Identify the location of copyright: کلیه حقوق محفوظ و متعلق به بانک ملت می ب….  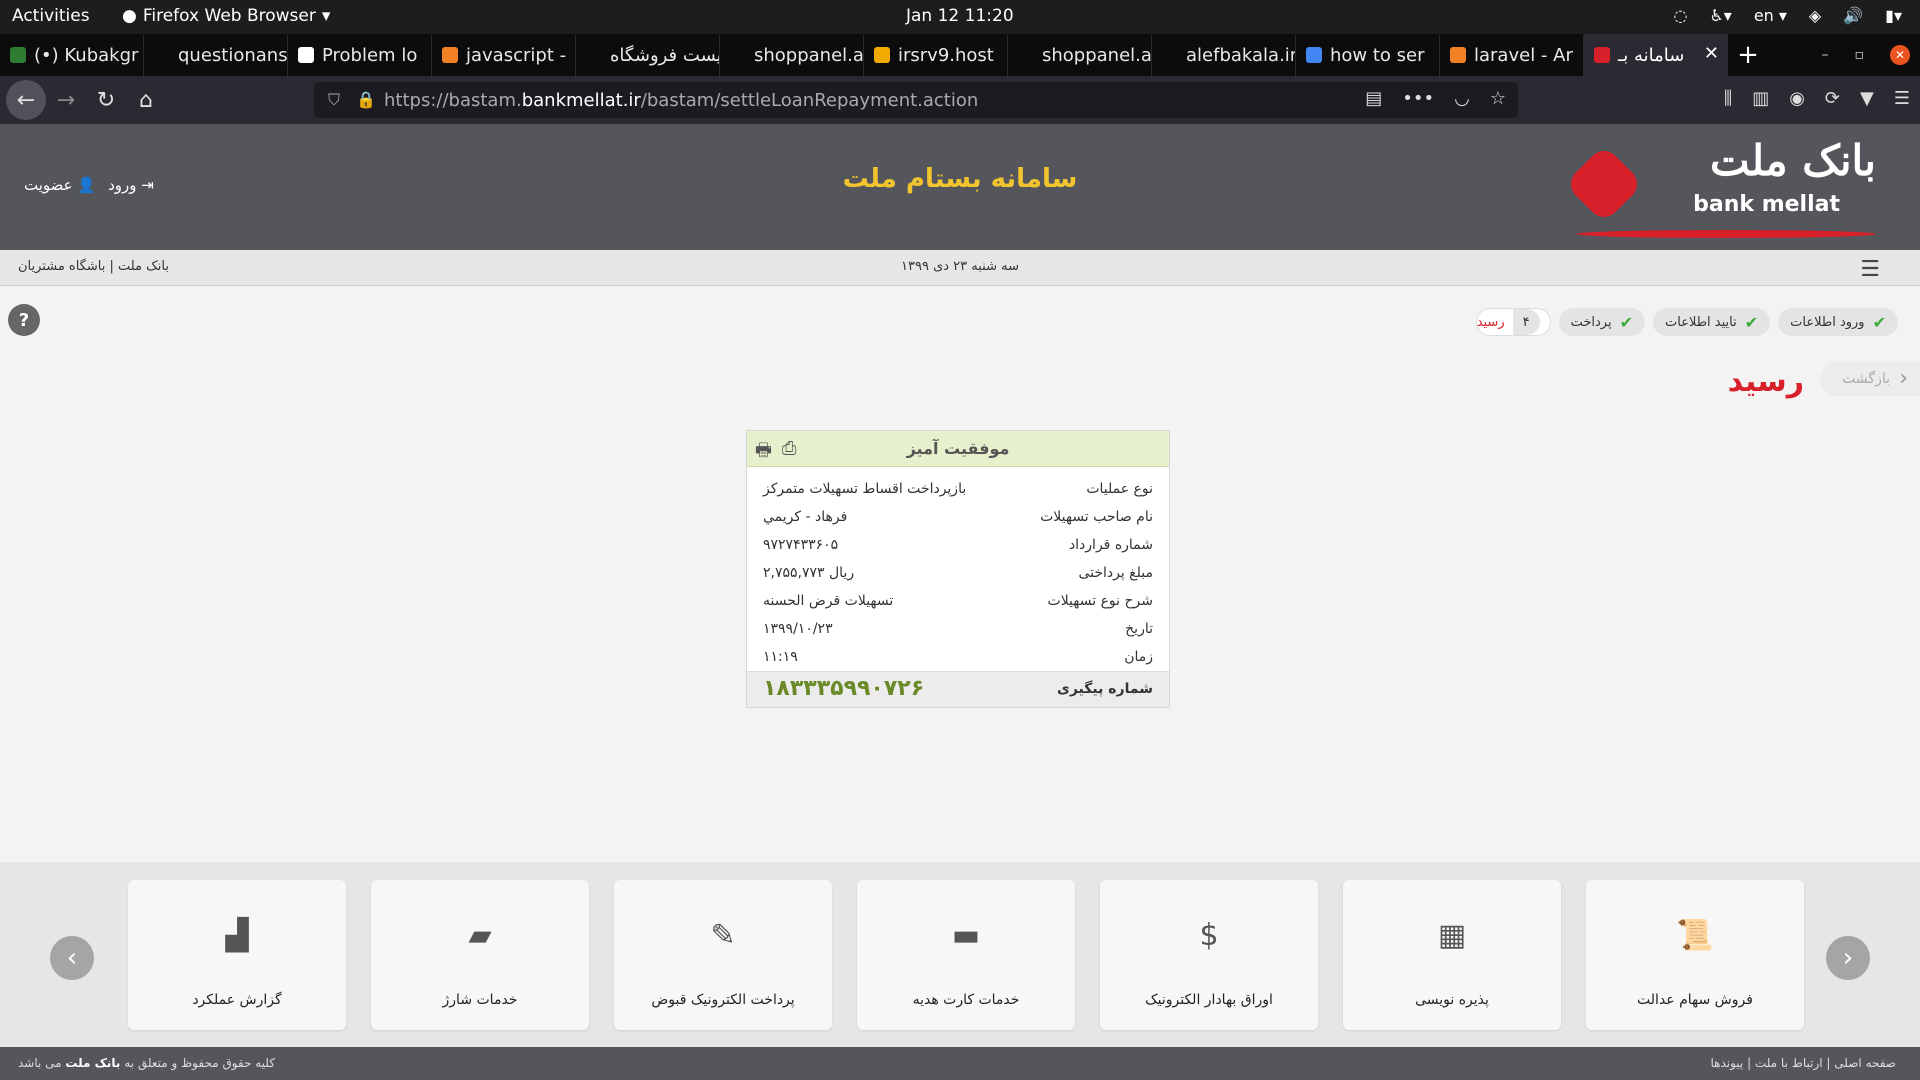
(146, 1063).